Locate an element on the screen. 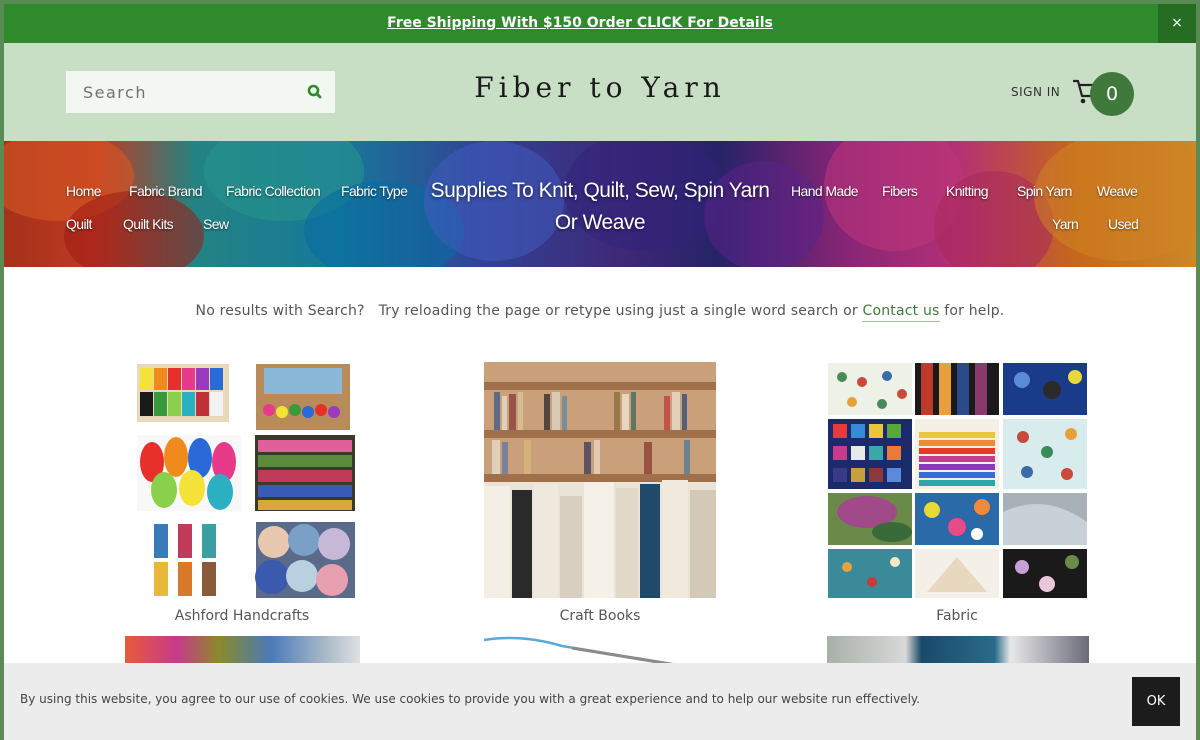  nav-home: Home is located at coordinates (84, 191).